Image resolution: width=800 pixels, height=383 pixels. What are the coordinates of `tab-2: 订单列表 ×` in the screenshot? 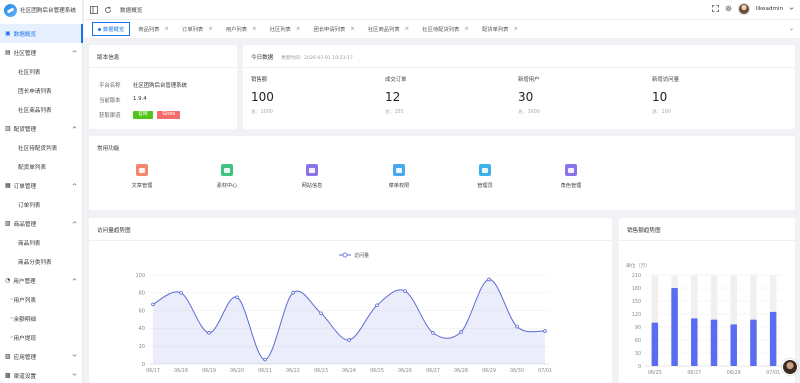 It's located at (197, 29).